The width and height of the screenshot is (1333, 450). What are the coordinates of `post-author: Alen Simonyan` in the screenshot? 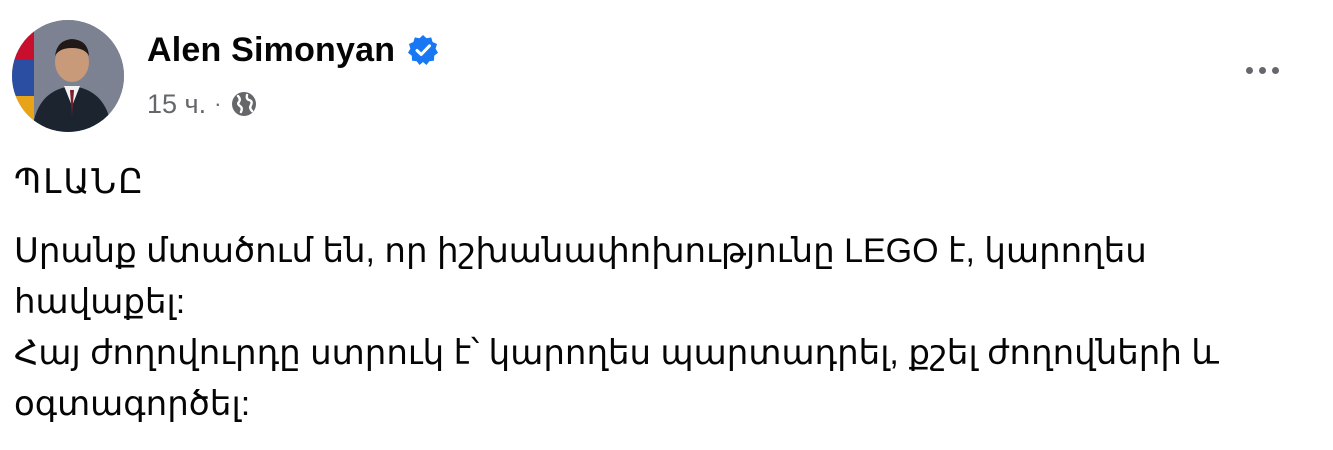 It's located at (293, 50).